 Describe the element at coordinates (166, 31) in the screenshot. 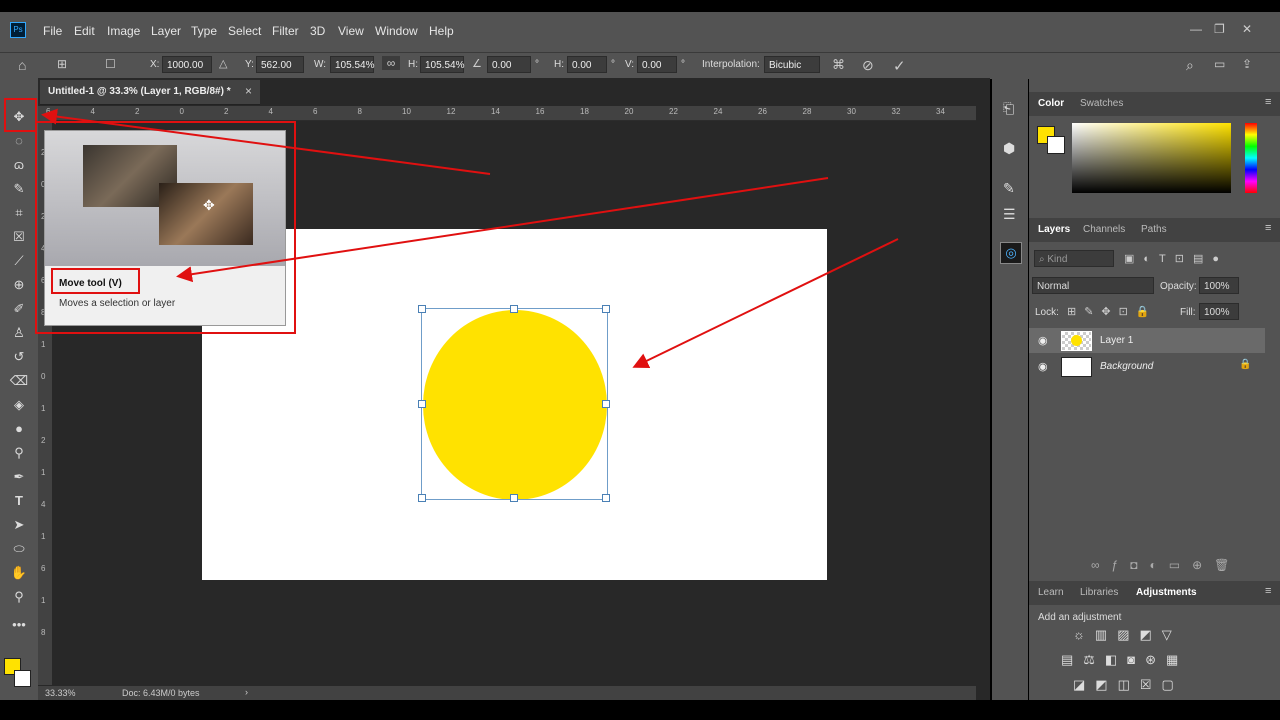

I see `menu-layer: Layer` at that location.